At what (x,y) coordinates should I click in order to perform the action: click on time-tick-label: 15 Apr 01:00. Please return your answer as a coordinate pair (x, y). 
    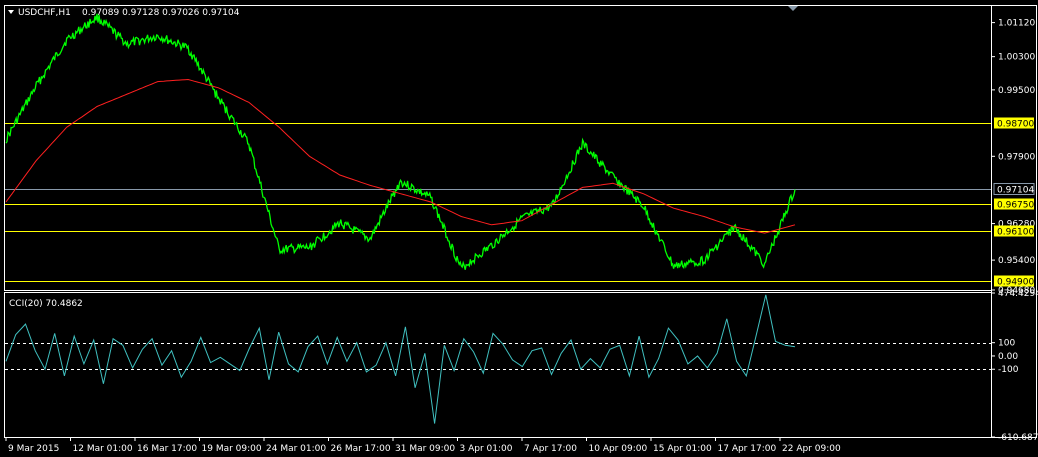
    Looking at the image, I should click on (682, 449).